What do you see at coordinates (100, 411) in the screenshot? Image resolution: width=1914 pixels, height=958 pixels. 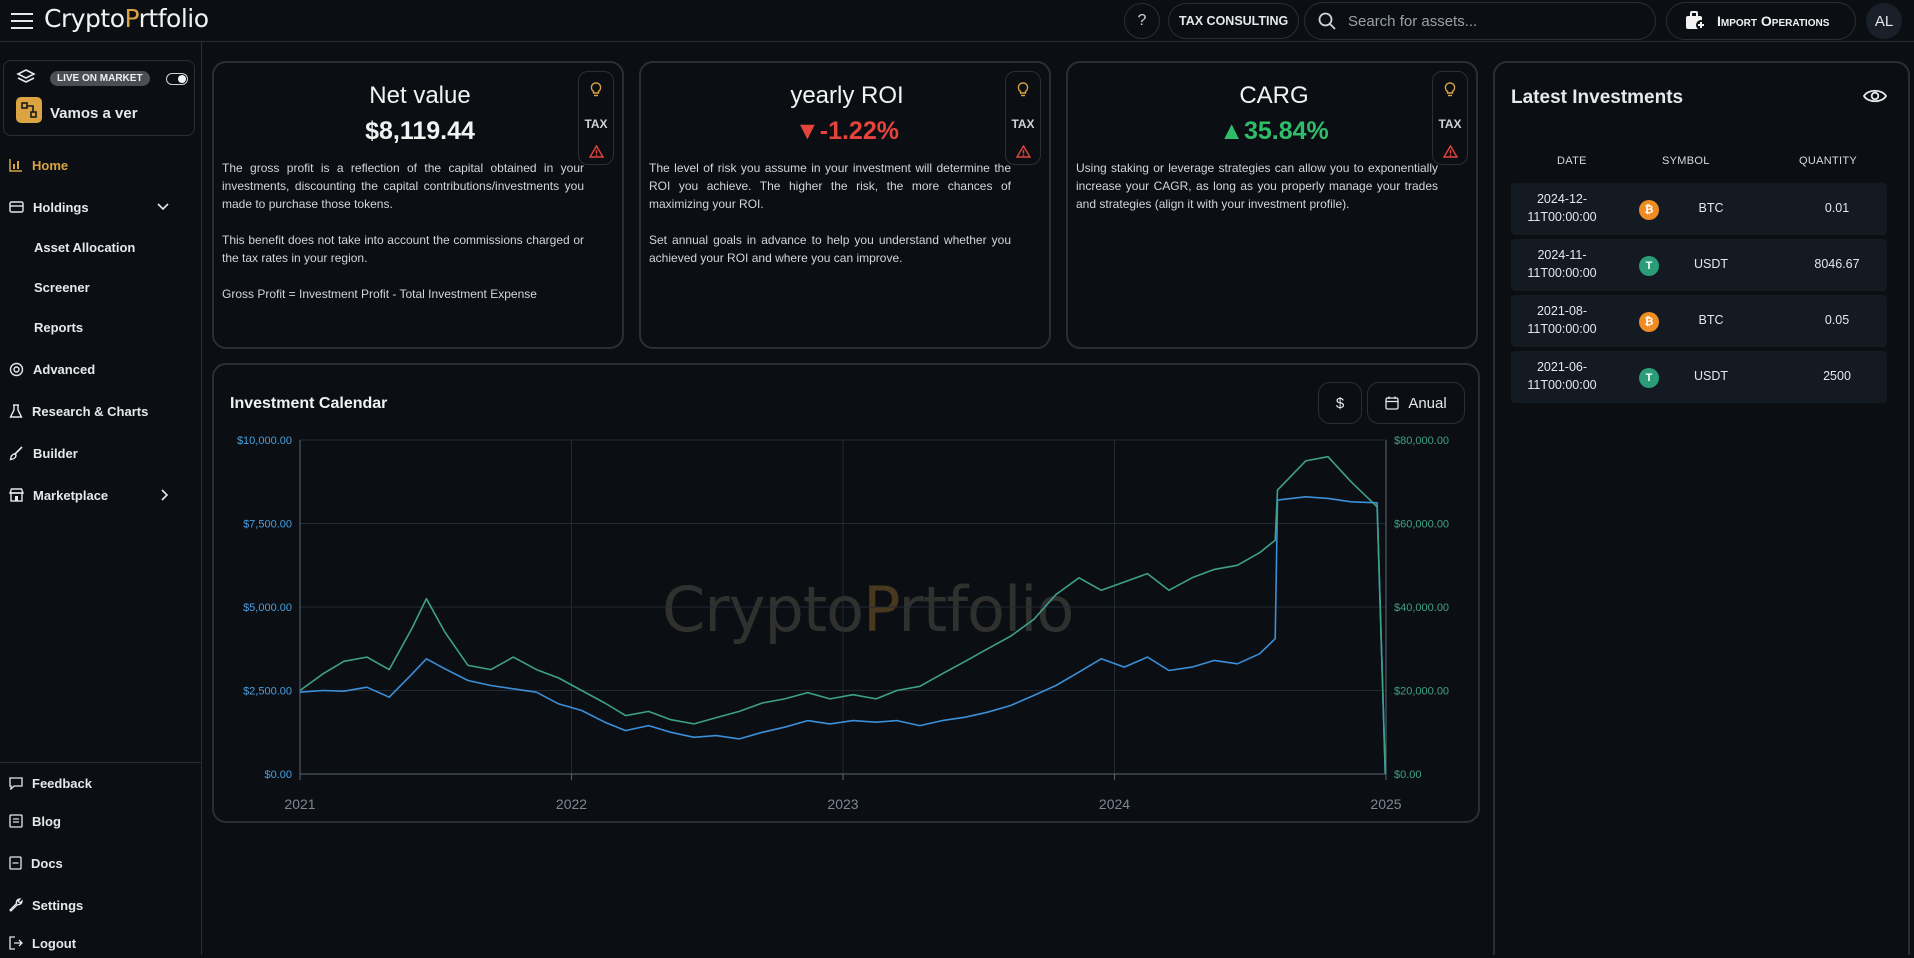 I see `nav-research-charts: Research & Charts` at bounding box center [100, 411].